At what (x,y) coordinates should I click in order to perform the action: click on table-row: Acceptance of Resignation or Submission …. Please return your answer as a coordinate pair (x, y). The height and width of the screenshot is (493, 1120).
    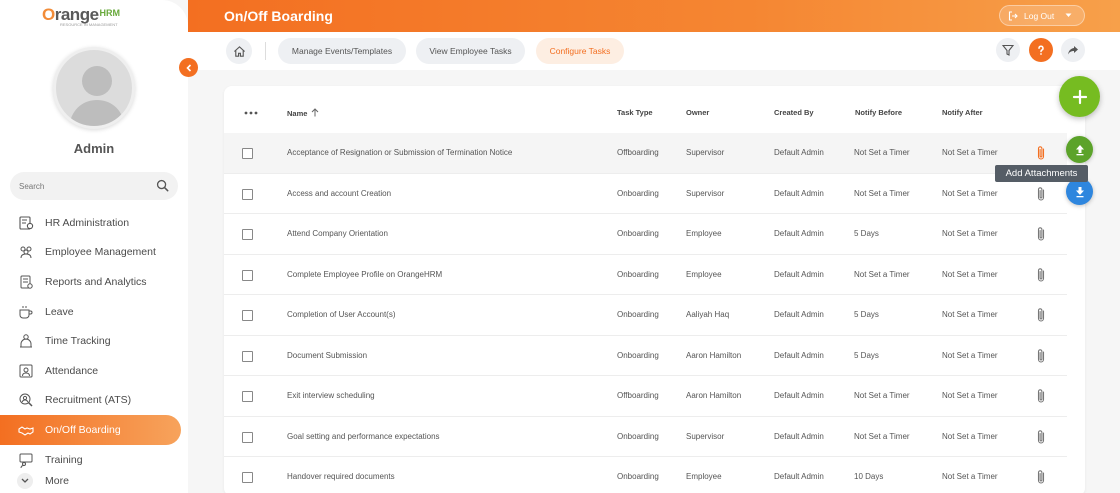
    Looking at the image, I should click on (645, 153).